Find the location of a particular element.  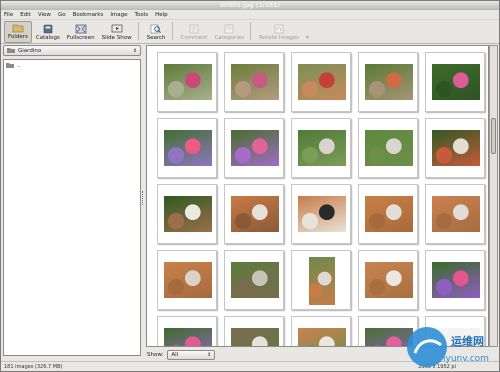

catalogs-button: Catalogs is located at coordinates (48, 32).